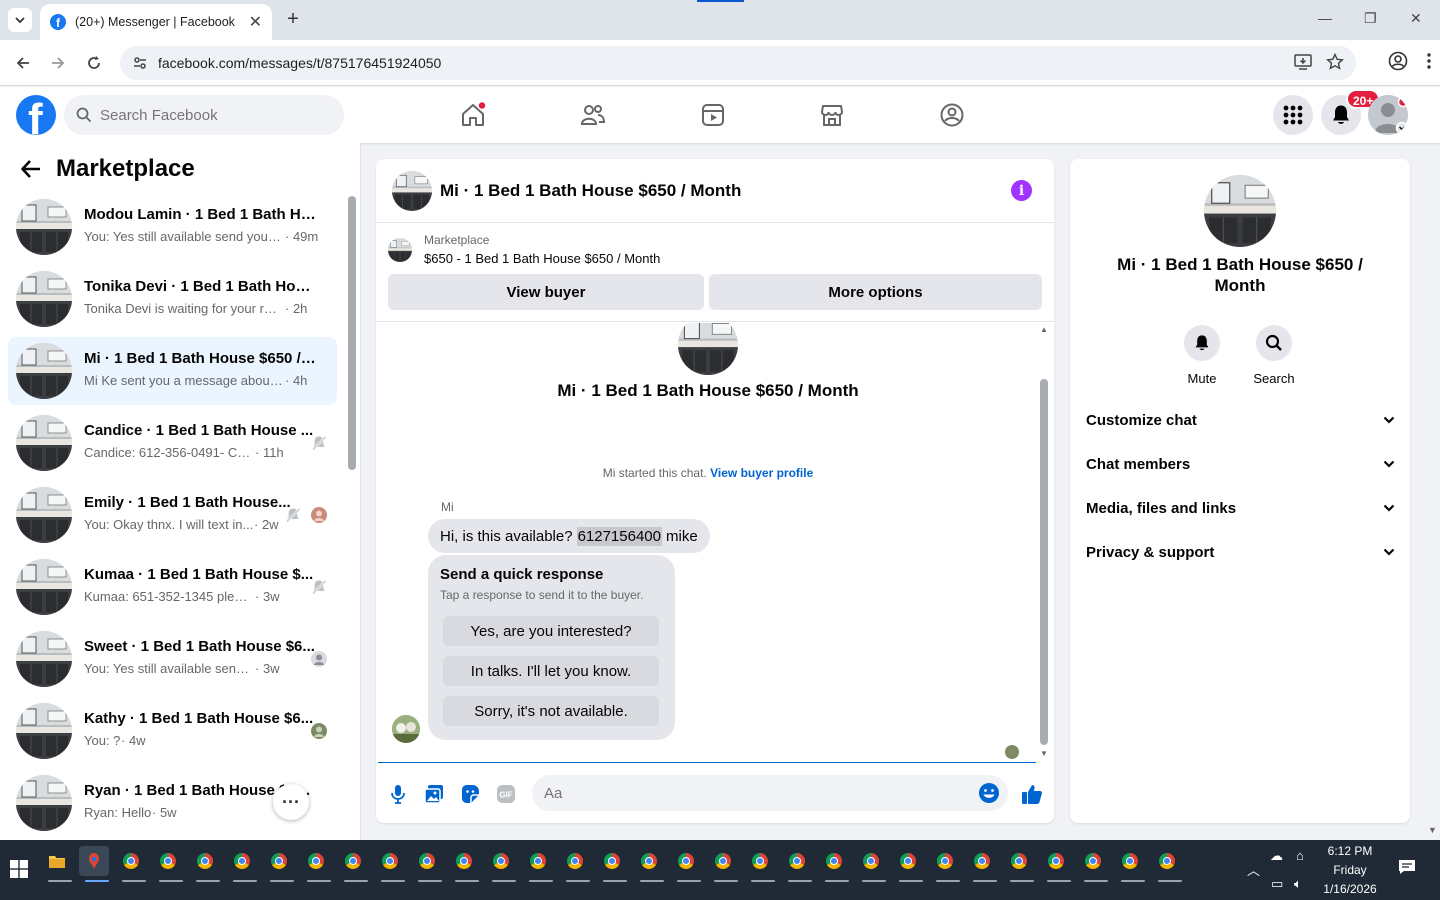 This screenshot has height=900, width=1440. Describe the element at coordinates (1432, 830) in the screenshot. I see `page-scroll-down-icon: ▼` at that location.